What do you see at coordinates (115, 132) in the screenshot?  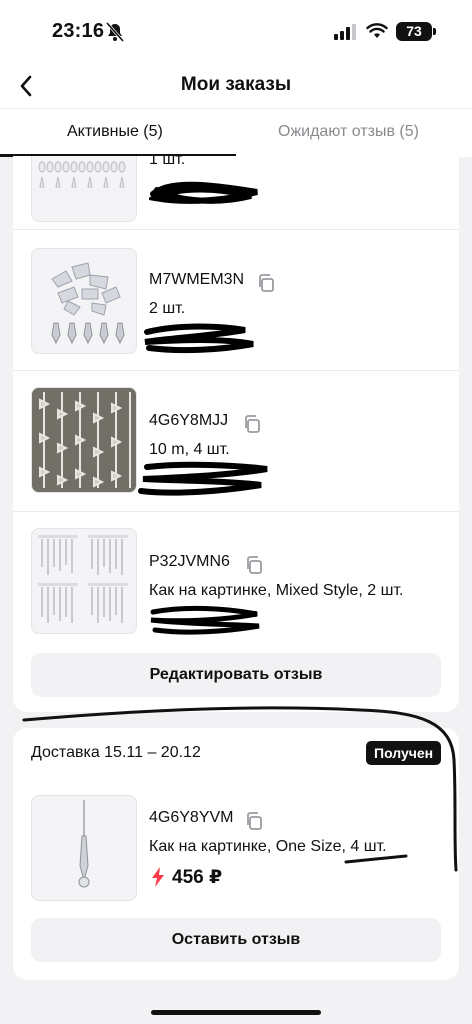 I see `tab-active-orders: Активные (5)` at bounding box center [115, 132].